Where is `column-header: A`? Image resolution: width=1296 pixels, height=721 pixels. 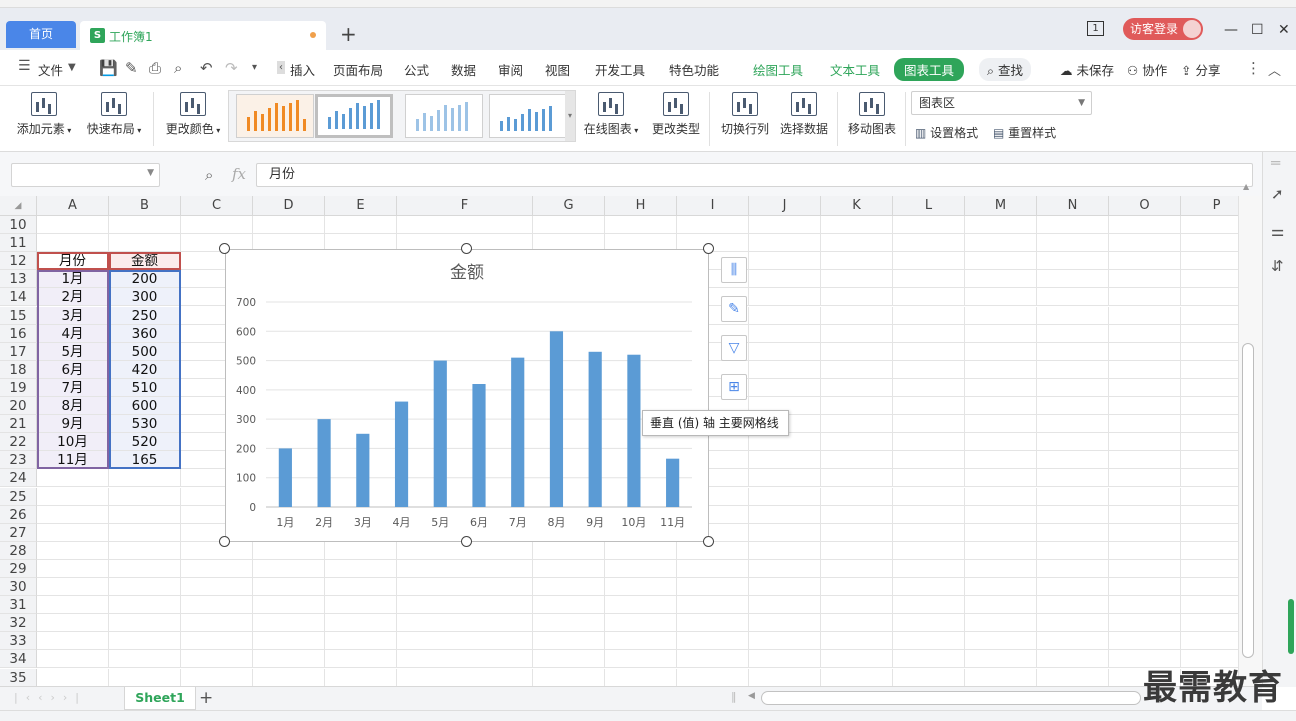 column-header: A is located at coordinates (73, 206).